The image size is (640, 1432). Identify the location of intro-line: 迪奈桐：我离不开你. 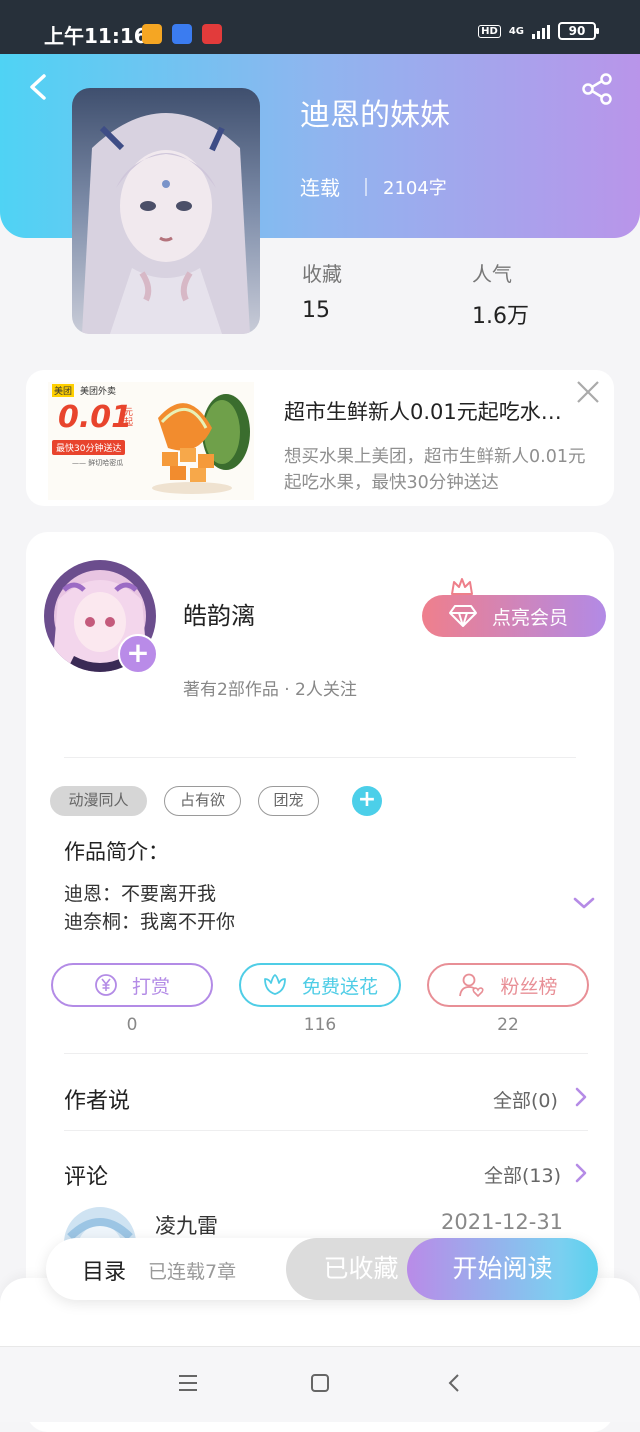
(150, 922).